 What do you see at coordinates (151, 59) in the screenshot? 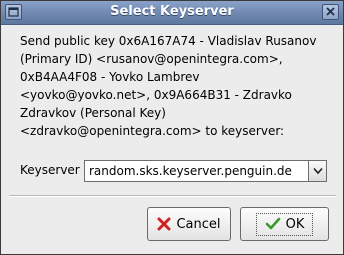
I see `message-line: (Primary ID) <rusanov@openintegra.com>,` at bounding box center [151, 59].